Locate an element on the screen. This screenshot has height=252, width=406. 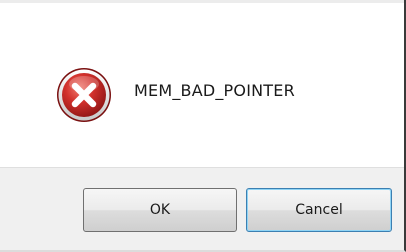
error-icon is located at coordinates (84, 95).